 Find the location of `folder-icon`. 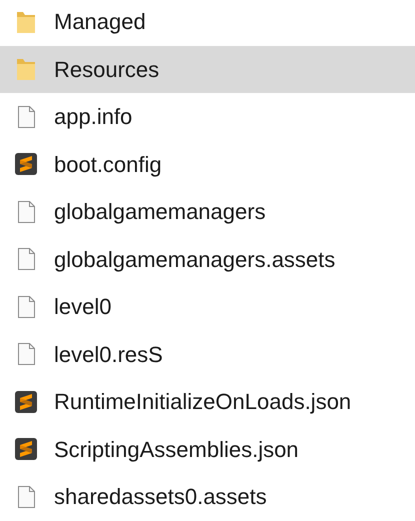

folder-icon is located at coordinates (26, 69).